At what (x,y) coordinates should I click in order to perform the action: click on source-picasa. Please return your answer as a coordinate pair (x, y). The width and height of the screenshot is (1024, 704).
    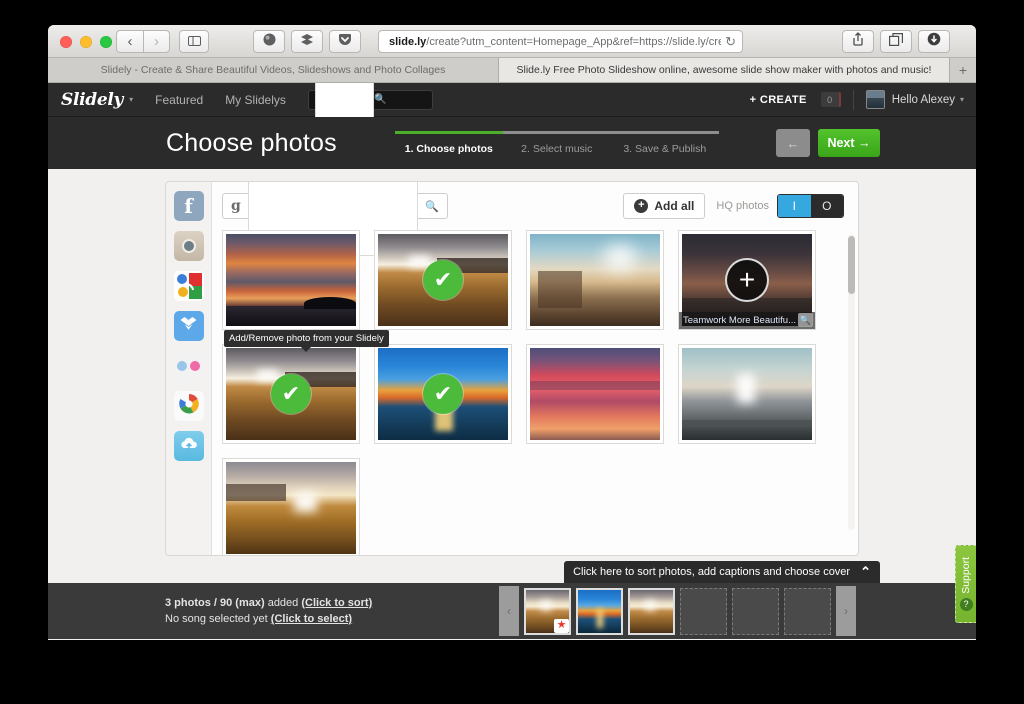
    Looking at the image, I should click on (188, 406).